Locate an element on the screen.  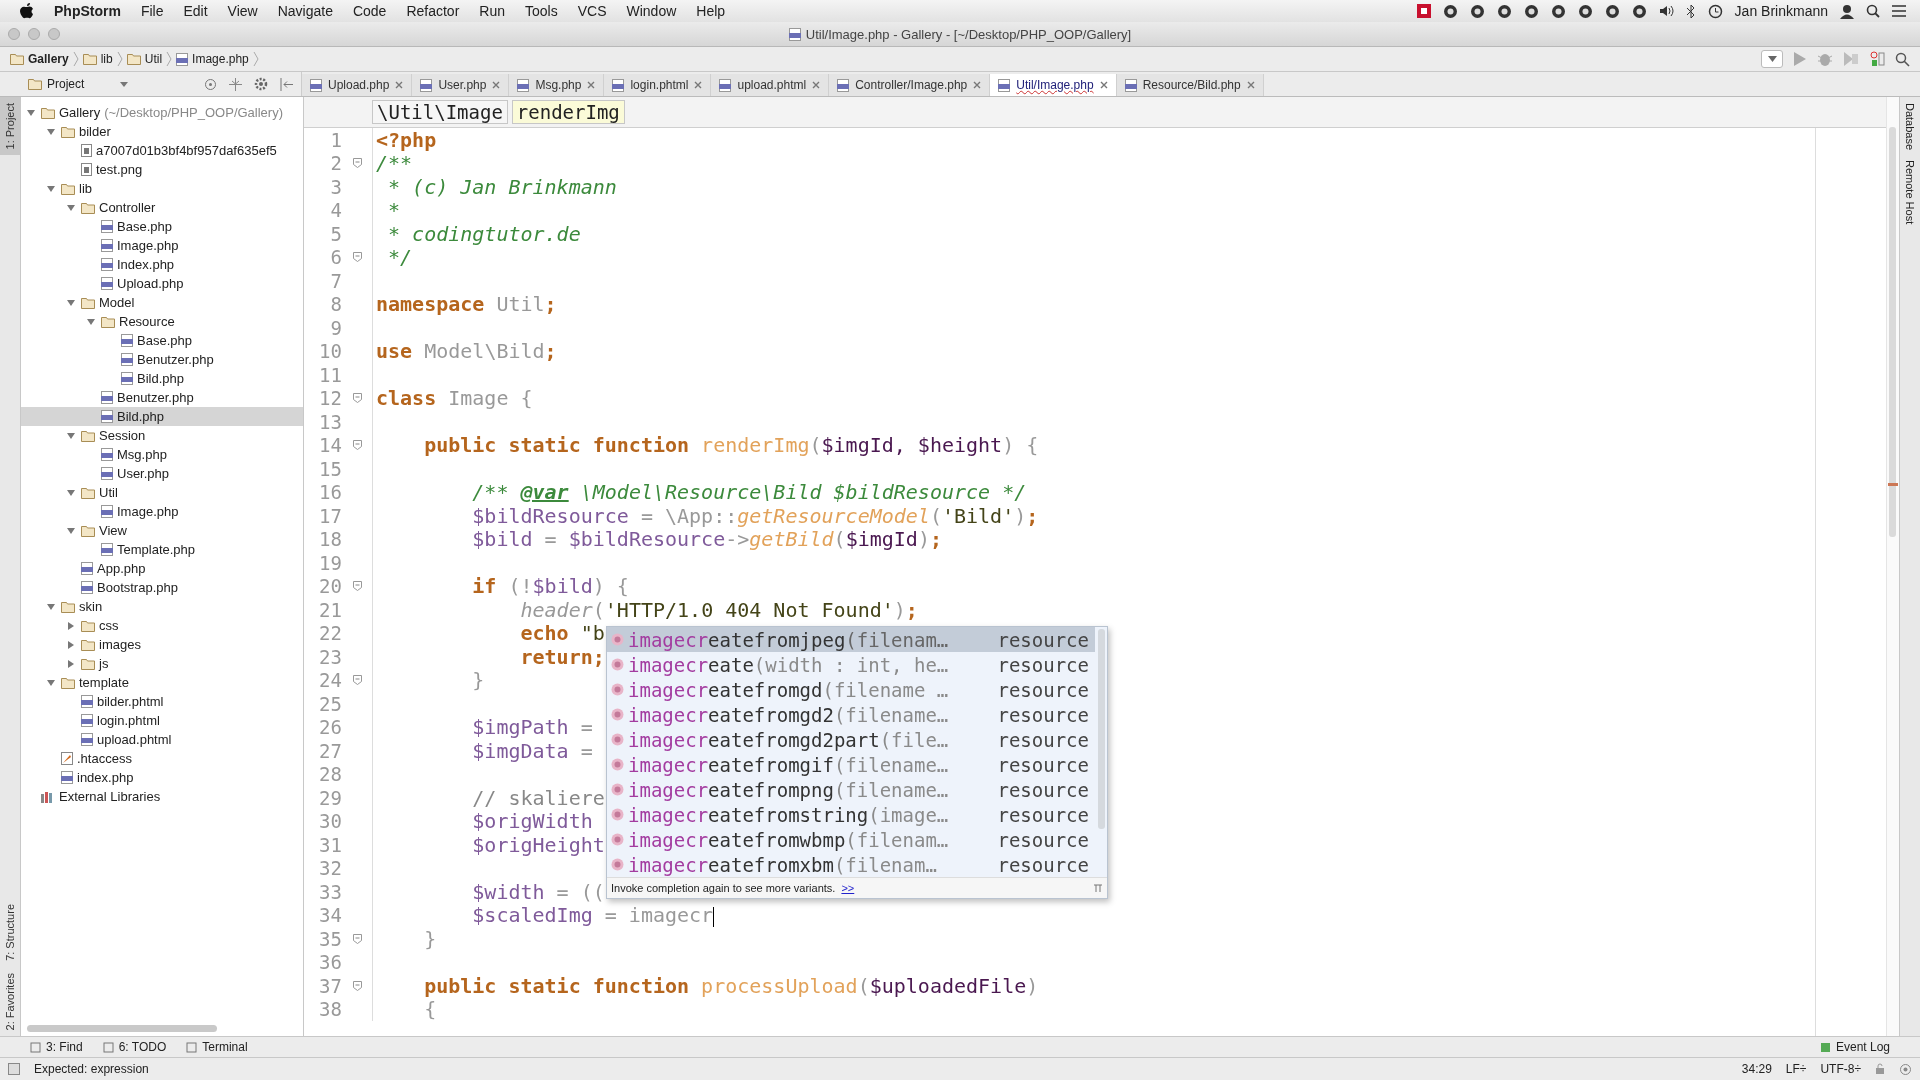
completion-item: imagecreatefromgif(filename… resource is located at coordinates (851, 764).